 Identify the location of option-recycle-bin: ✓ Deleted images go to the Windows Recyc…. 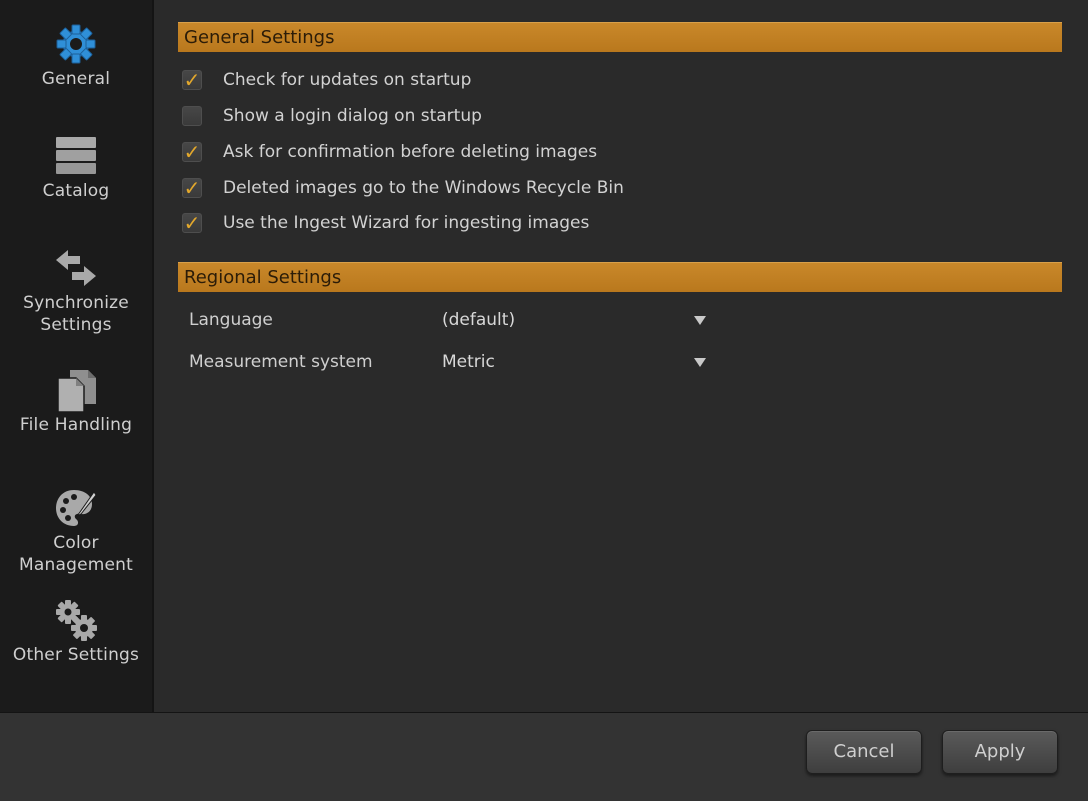
(403, 188).